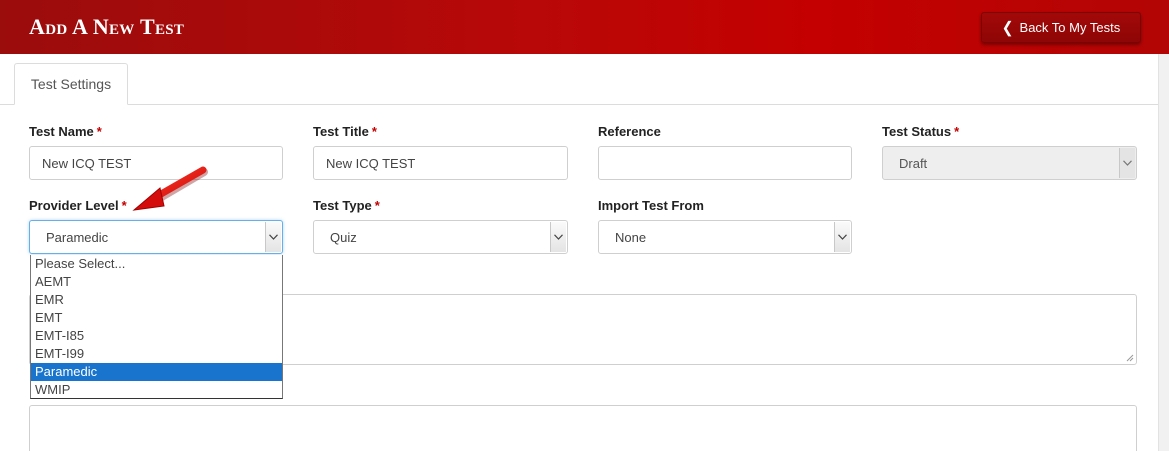 Image resolution: width=1169 pixels, height=451 pixels. Describe the element at coordinates (156, 318) in the screenshot. I see `dropdown-option: EMT` at that location.